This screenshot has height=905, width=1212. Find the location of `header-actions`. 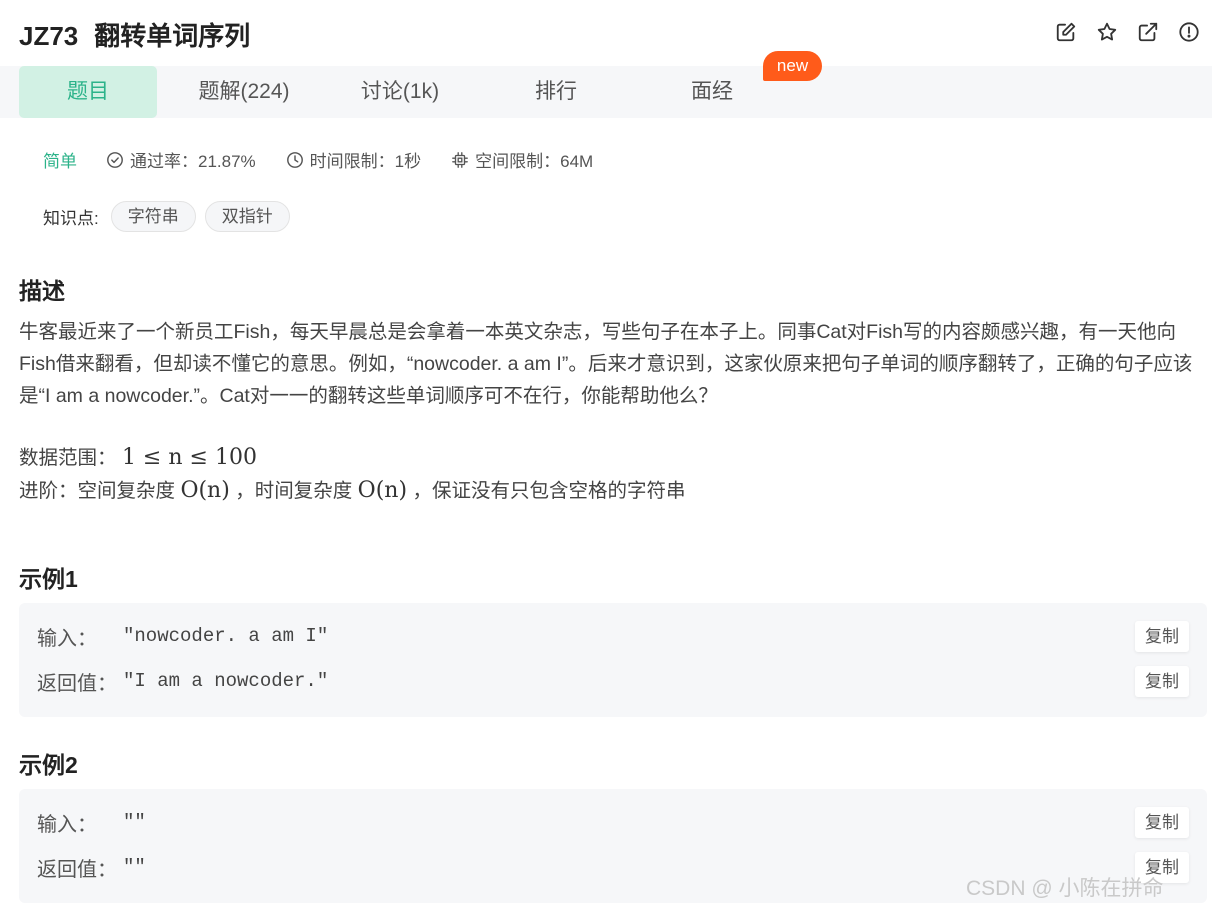

header-actions is located at coordinates (1127, 31).